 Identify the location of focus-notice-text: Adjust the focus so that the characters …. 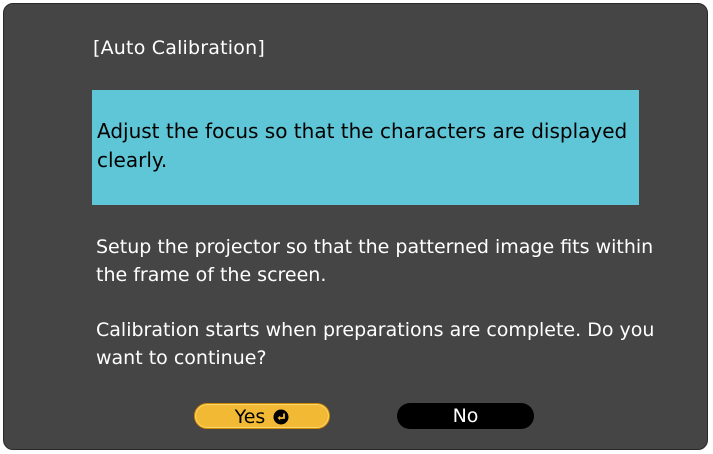
(362, 145).